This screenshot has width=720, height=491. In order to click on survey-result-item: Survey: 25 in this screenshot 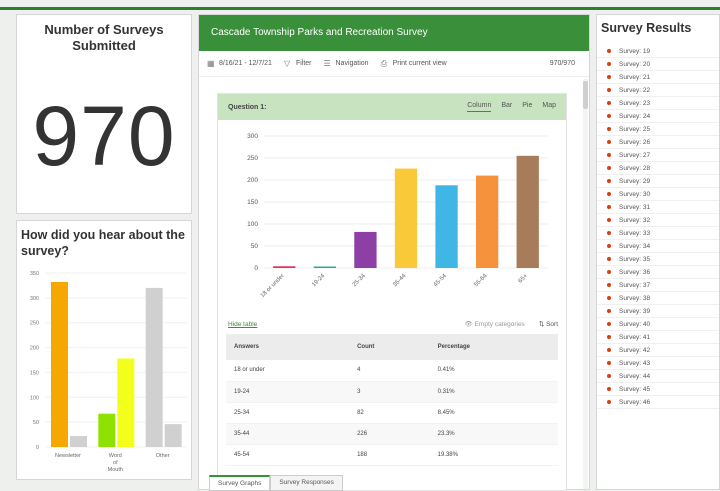, I will do `click(658, 129)`.